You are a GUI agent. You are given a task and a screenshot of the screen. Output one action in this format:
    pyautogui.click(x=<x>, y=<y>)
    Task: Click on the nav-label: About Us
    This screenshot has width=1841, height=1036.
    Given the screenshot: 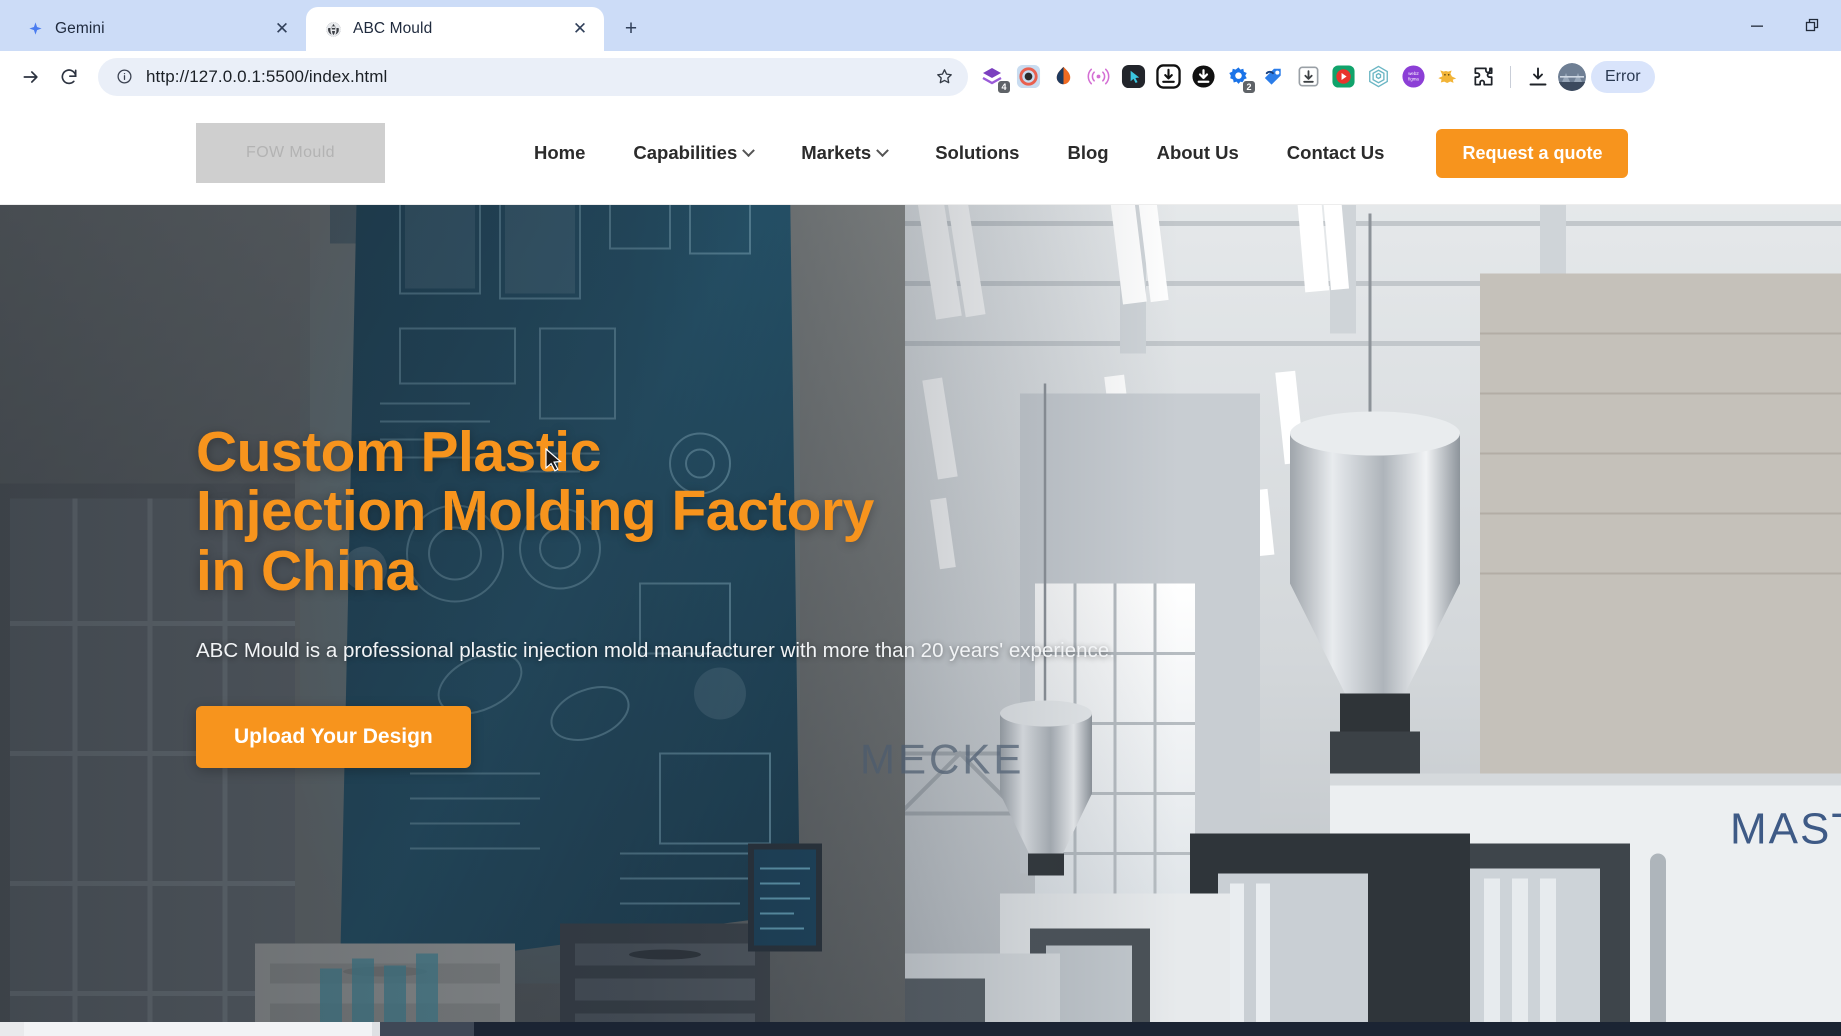 What is the action you would take?
    pyautogui.click(x=1197, y=152)
    